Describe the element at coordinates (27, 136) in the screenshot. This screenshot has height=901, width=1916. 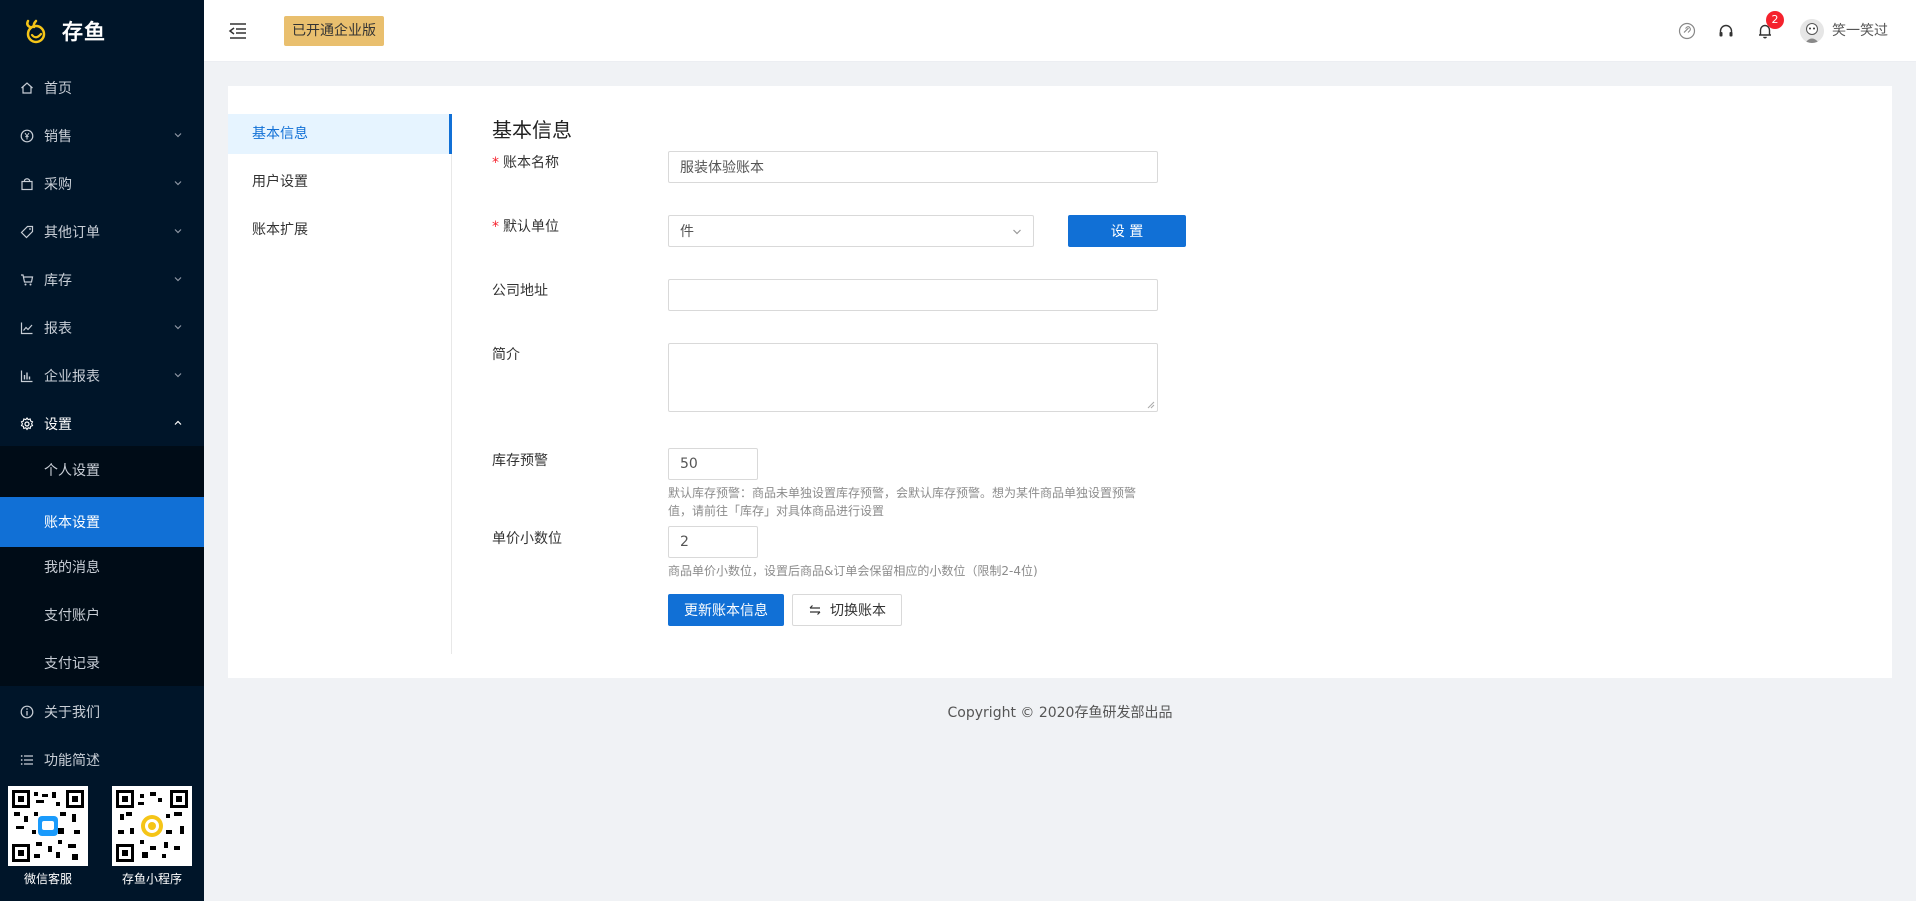
I see `yen-circle-icon` at that location.